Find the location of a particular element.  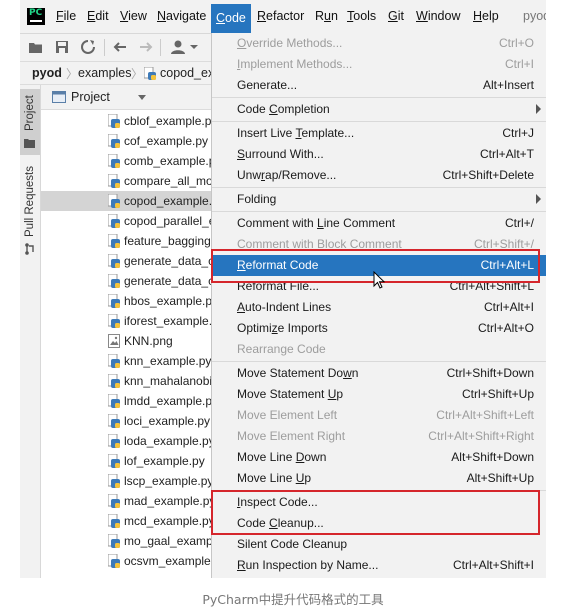

menu-item-label: Move Statement Down is located at coordinates (298, 373).